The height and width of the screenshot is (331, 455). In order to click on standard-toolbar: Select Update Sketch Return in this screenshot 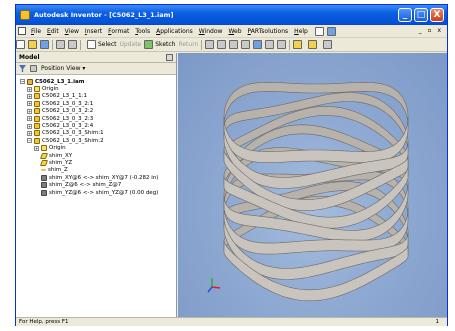, I will do `click(231, 45)`.